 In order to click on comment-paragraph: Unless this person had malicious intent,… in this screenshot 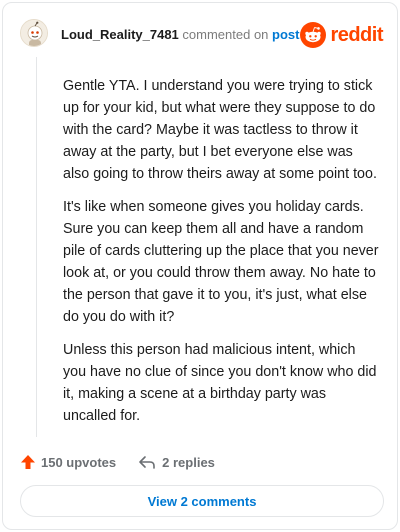, I will do `click(220, 383)`.